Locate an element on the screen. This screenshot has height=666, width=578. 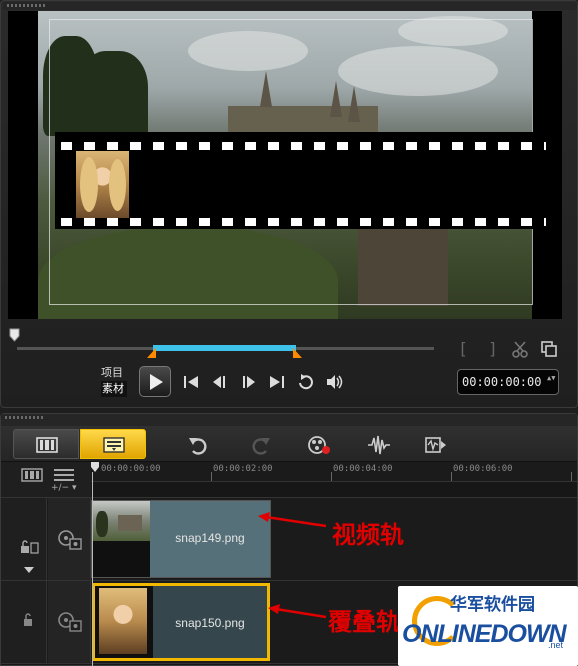
copy-icon is located at coordinates (549, 349).